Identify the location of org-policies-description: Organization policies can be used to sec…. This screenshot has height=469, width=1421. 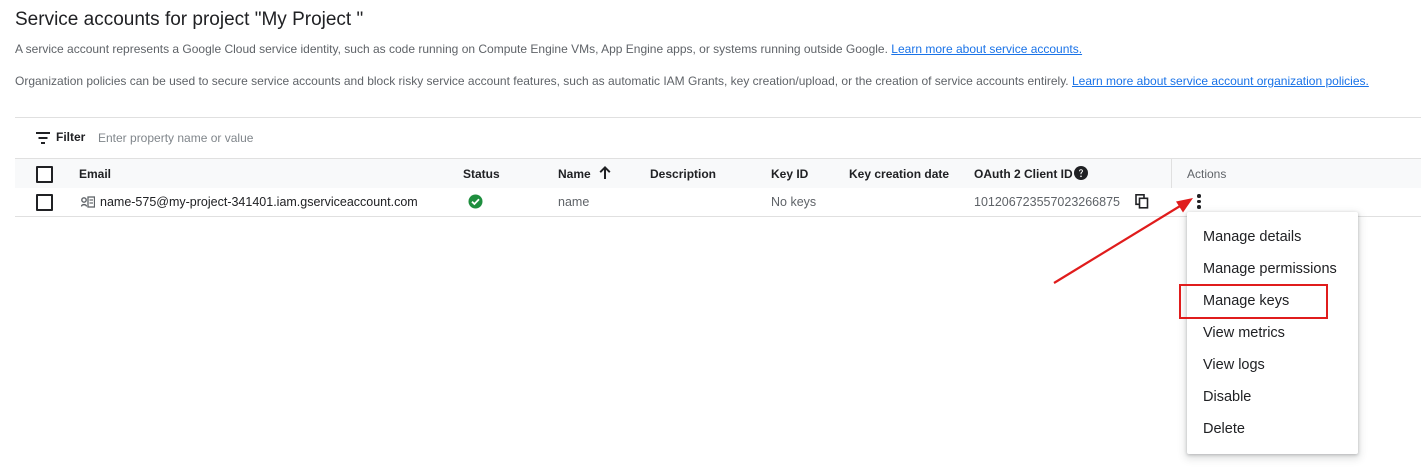
(692, 81).